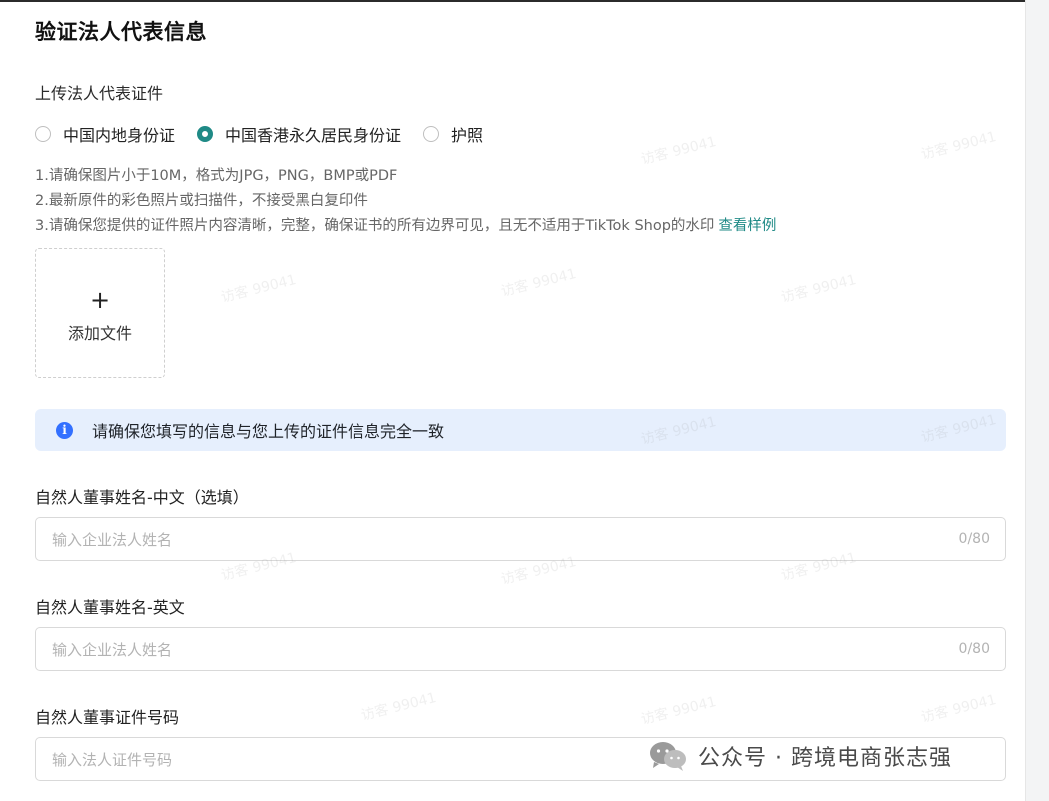  I want to click on notice-text: 请确保您填写的信息与您上传的证件信息完全一致, so click(268, 431).